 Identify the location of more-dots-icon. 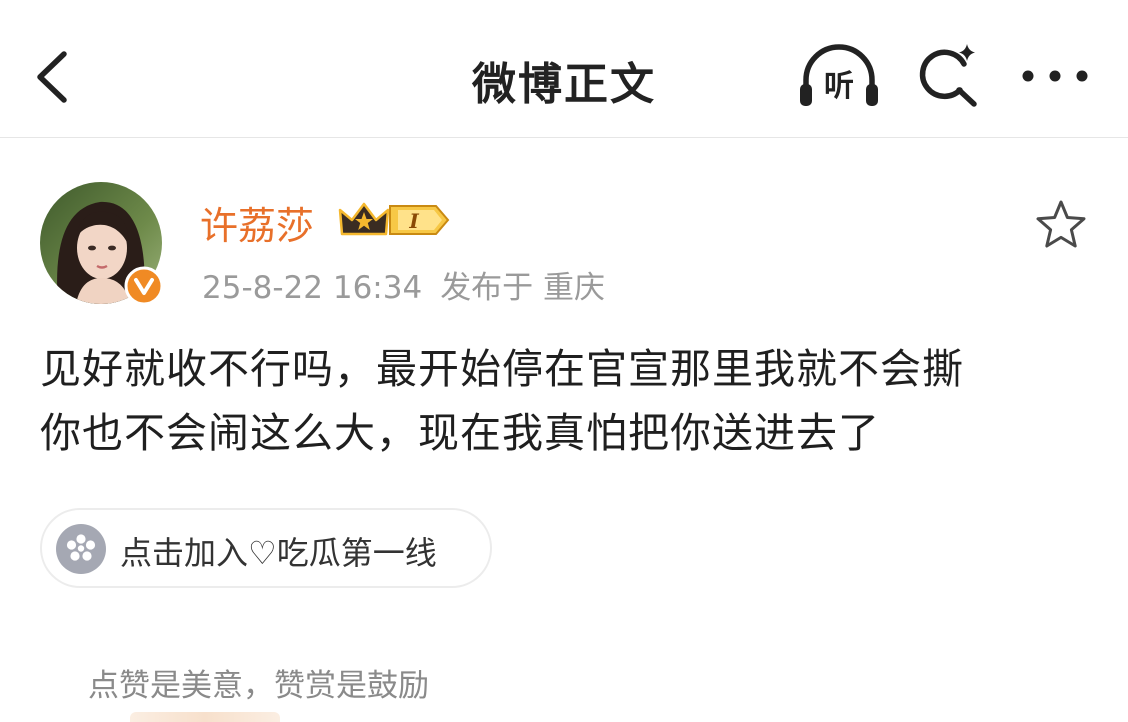
(1055, 76).